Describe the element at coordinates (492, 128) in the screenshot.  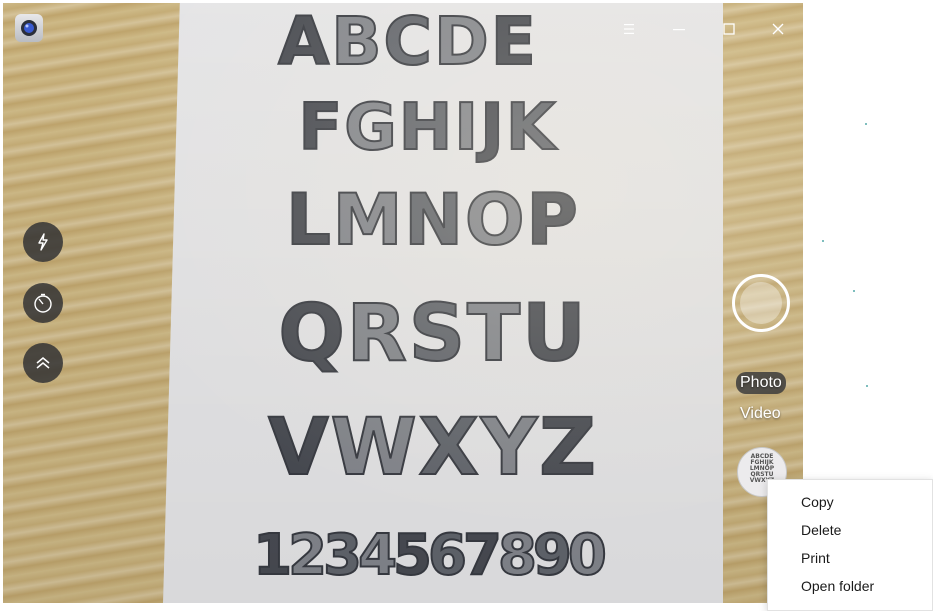
I see `letter-glyph: J` at that location.